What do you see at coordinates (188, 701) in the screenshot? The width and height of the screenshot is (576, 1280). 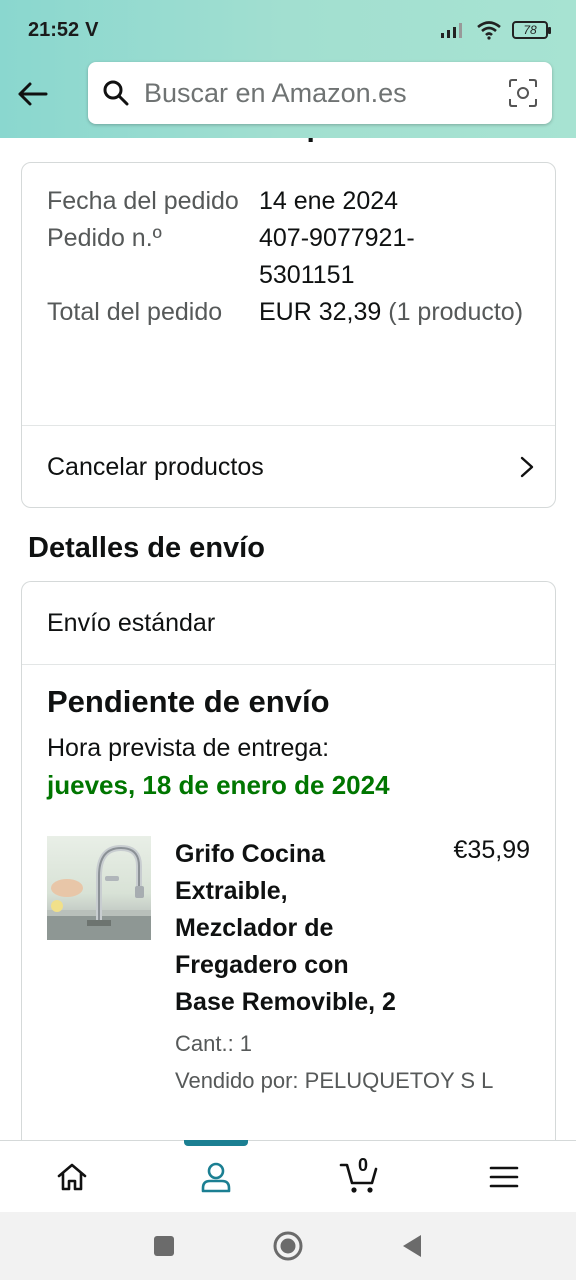 I see `shipment-status: Pendiente de envío` at bounding box center [188, 701].